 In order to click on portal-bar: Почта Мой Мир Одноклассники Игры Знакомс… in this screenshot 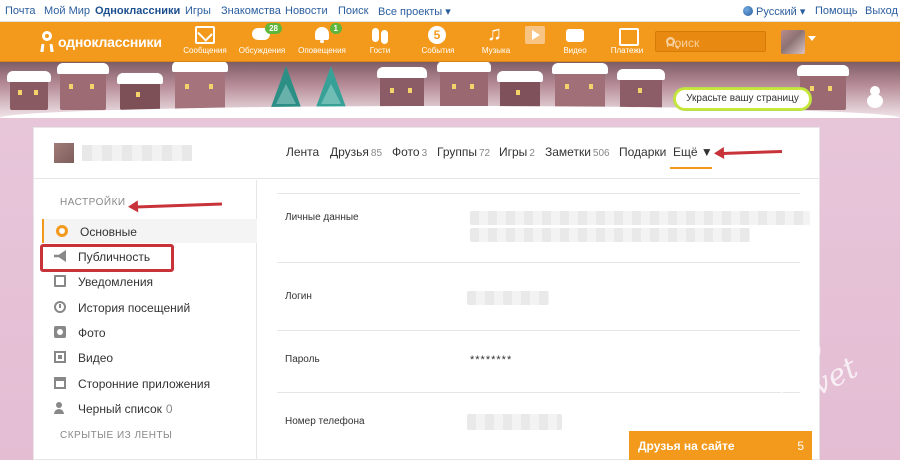, I will do `click(450, 11)`.